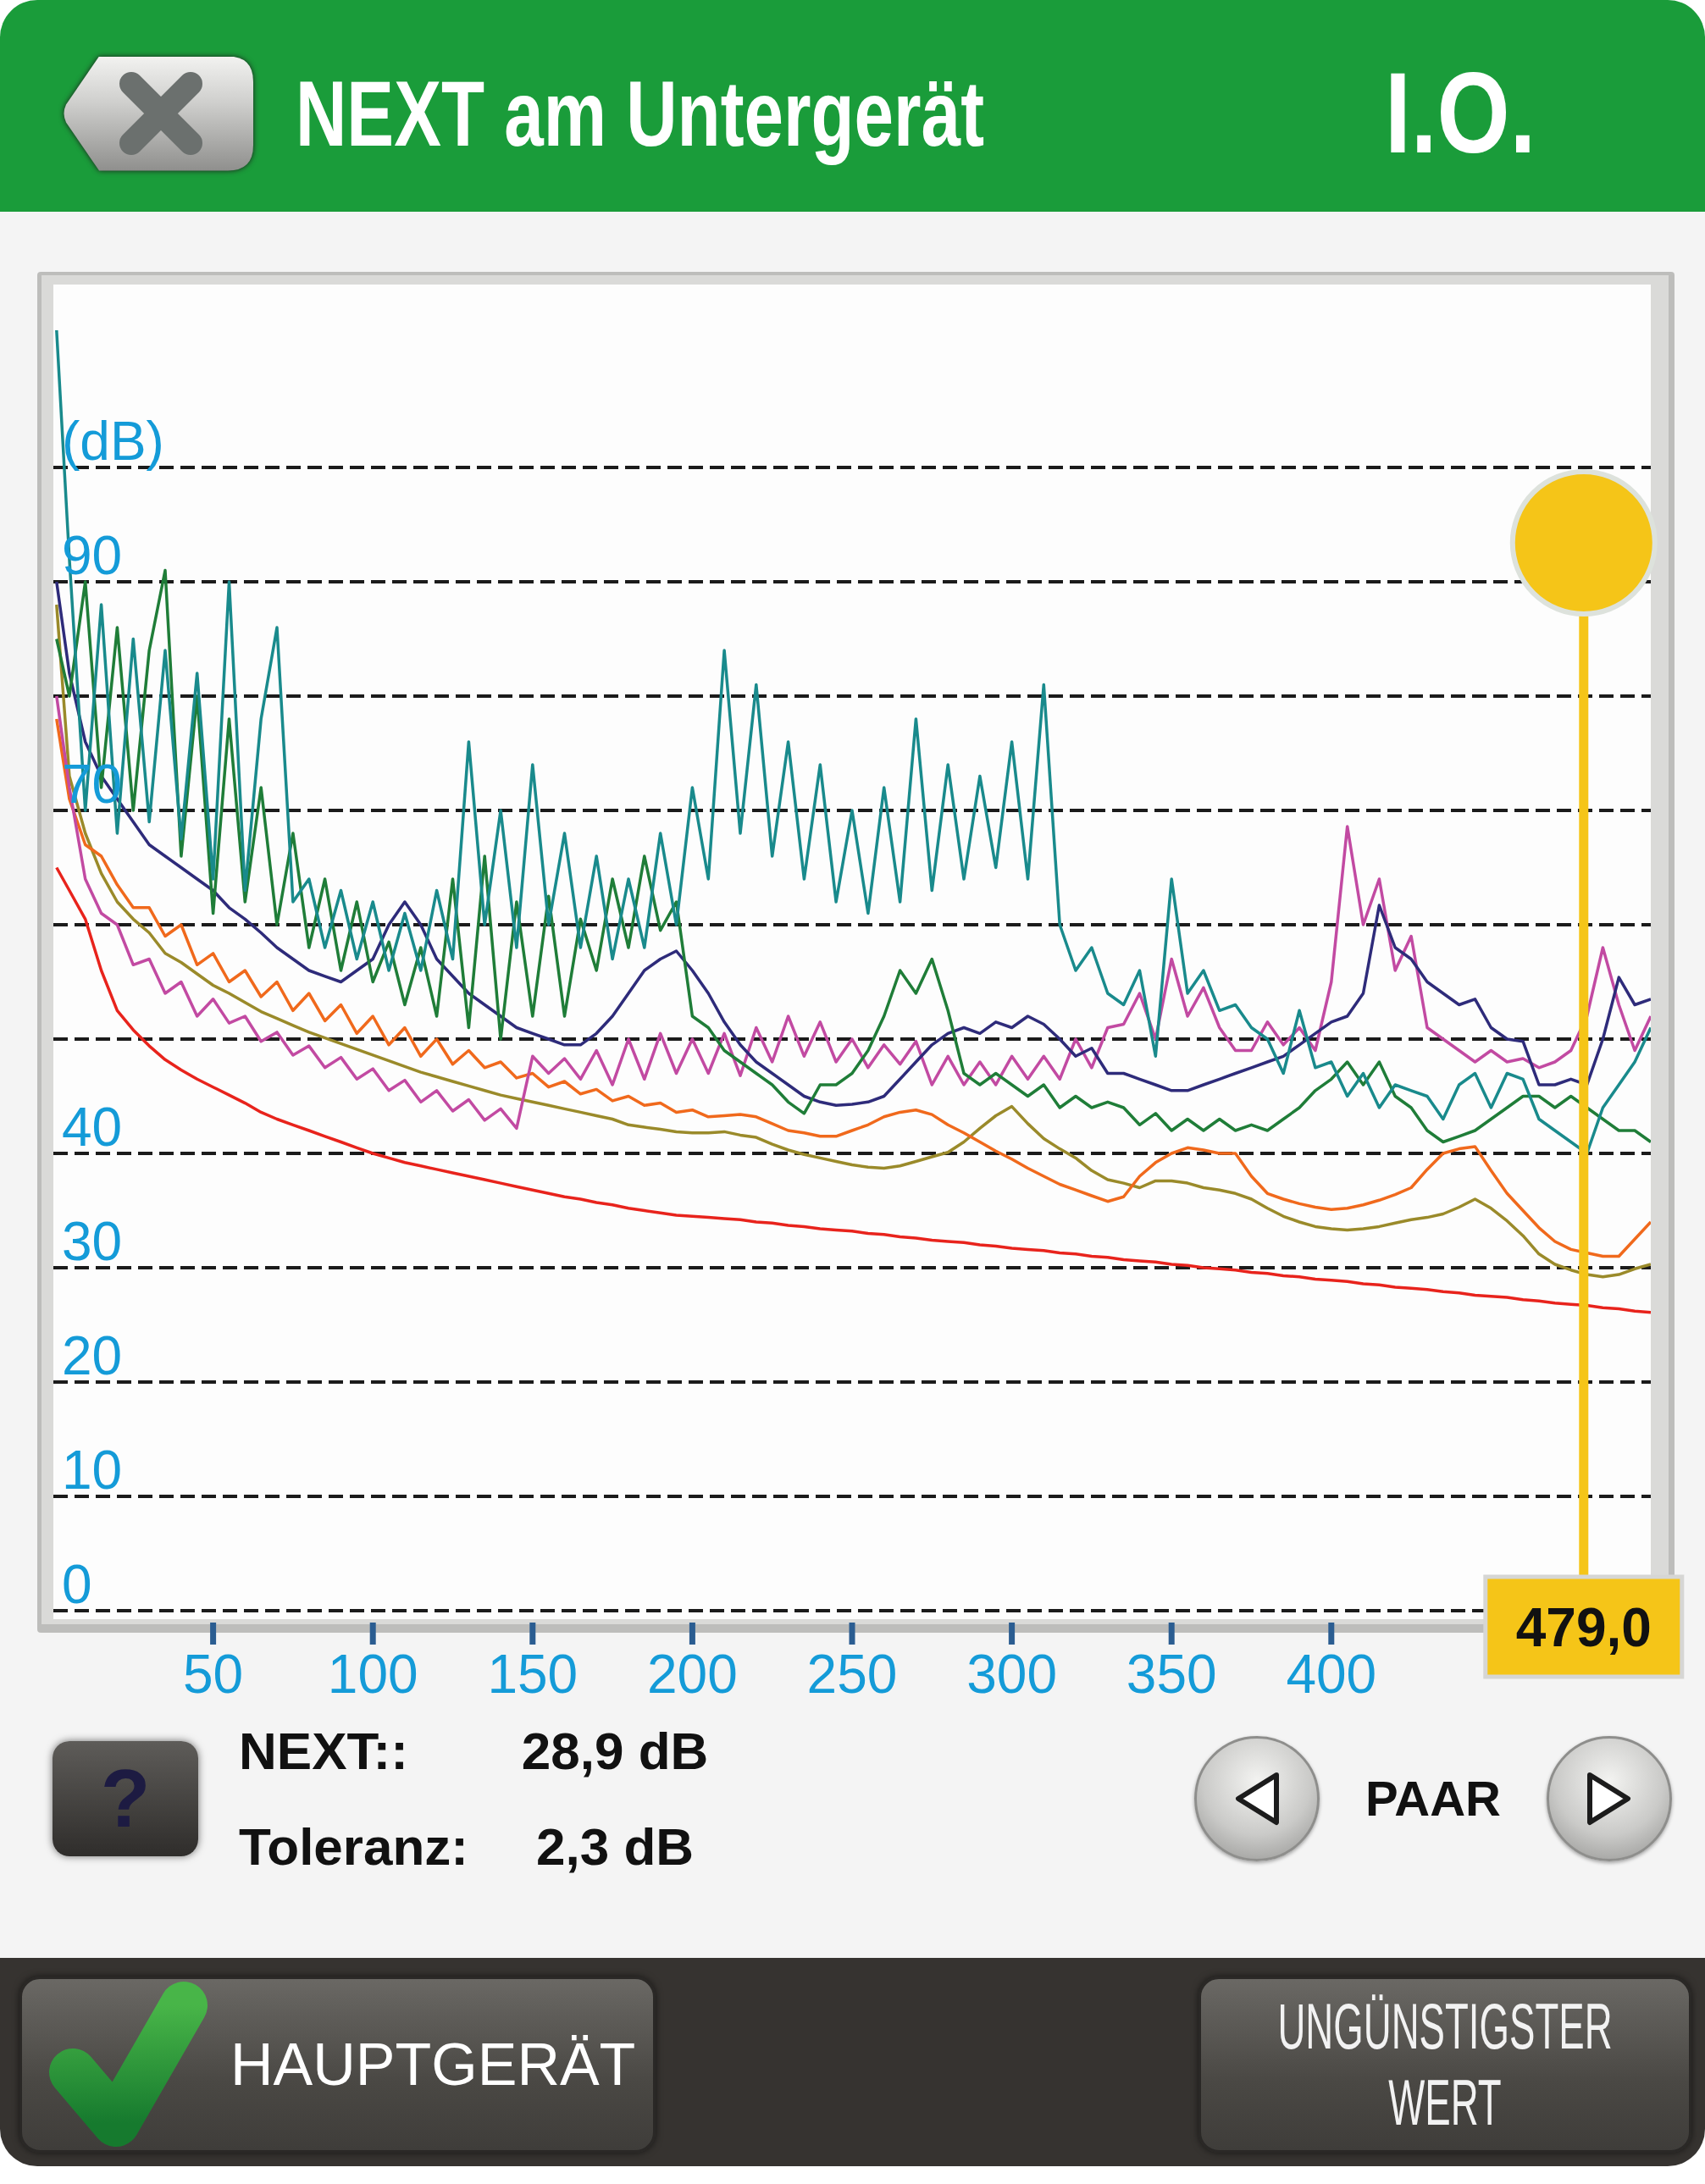 The height and width of the screenshot is (2184, 1705). Describe the element at coordinates (852, 1674) in the screenshot. I see `x-axis-label: 250` at that location.